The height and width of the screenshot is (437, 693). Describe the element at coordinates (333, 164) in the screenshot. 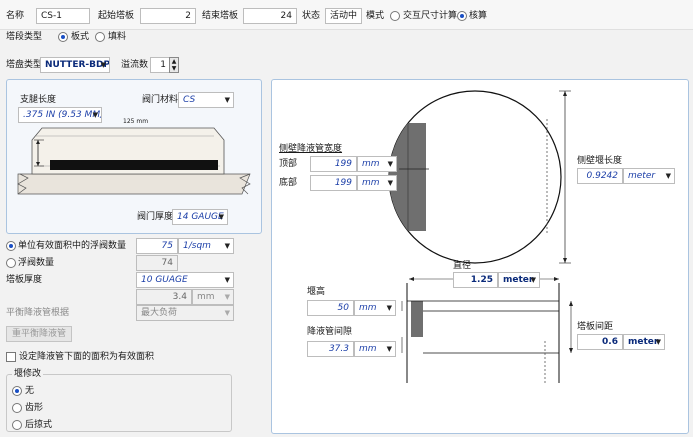

I see `side-dc-top-input: 199` at that location.